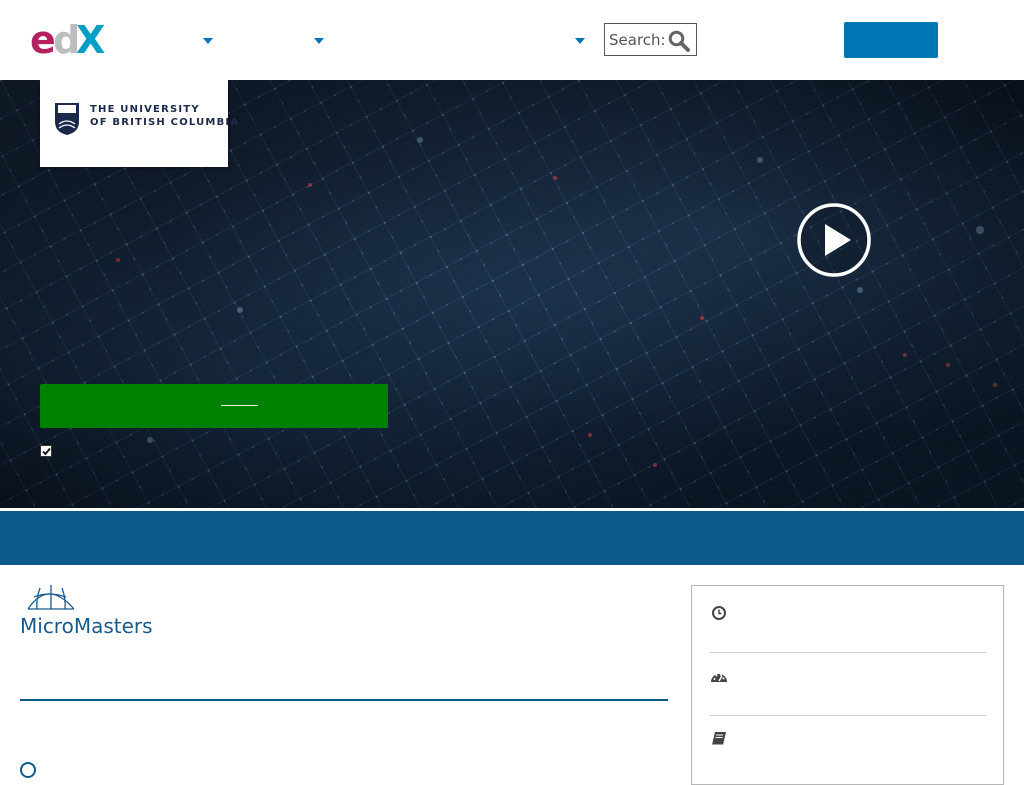  Describe the element at coordinates (512, 40) in the screenshot. I see `site-header: e d X` at that location.